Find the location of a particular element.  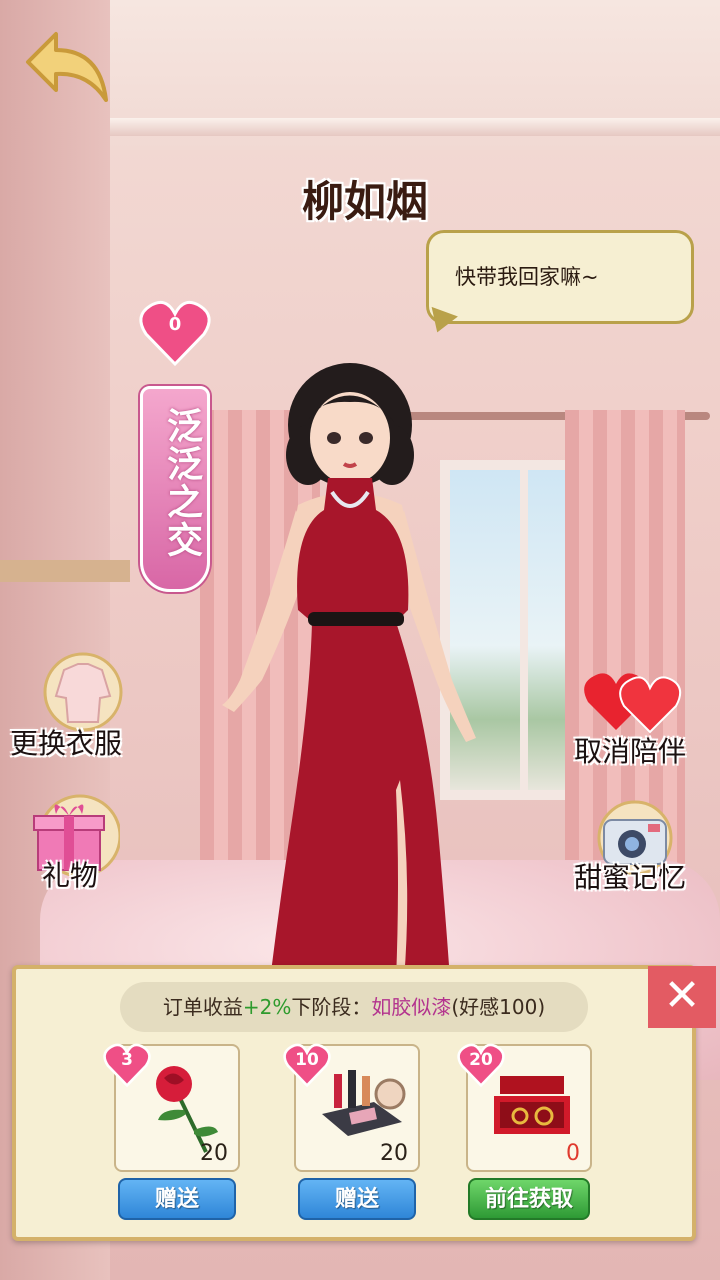

affection-heart: 0 is located at coordinates (175, 333).